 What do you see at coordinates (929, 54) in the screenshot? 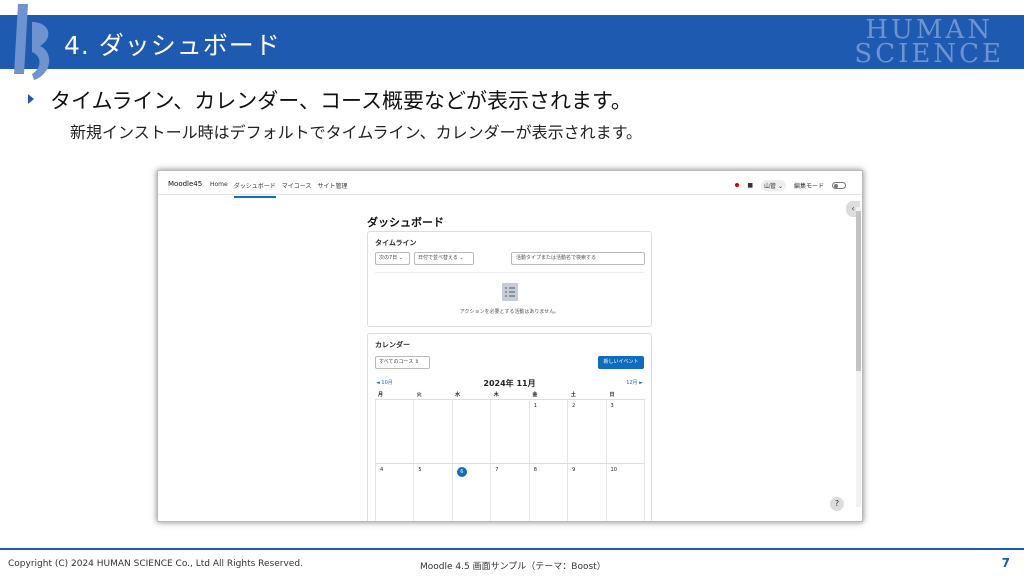
I see `brand-line-2: SCIENCE` at bounding box center [929, 54].